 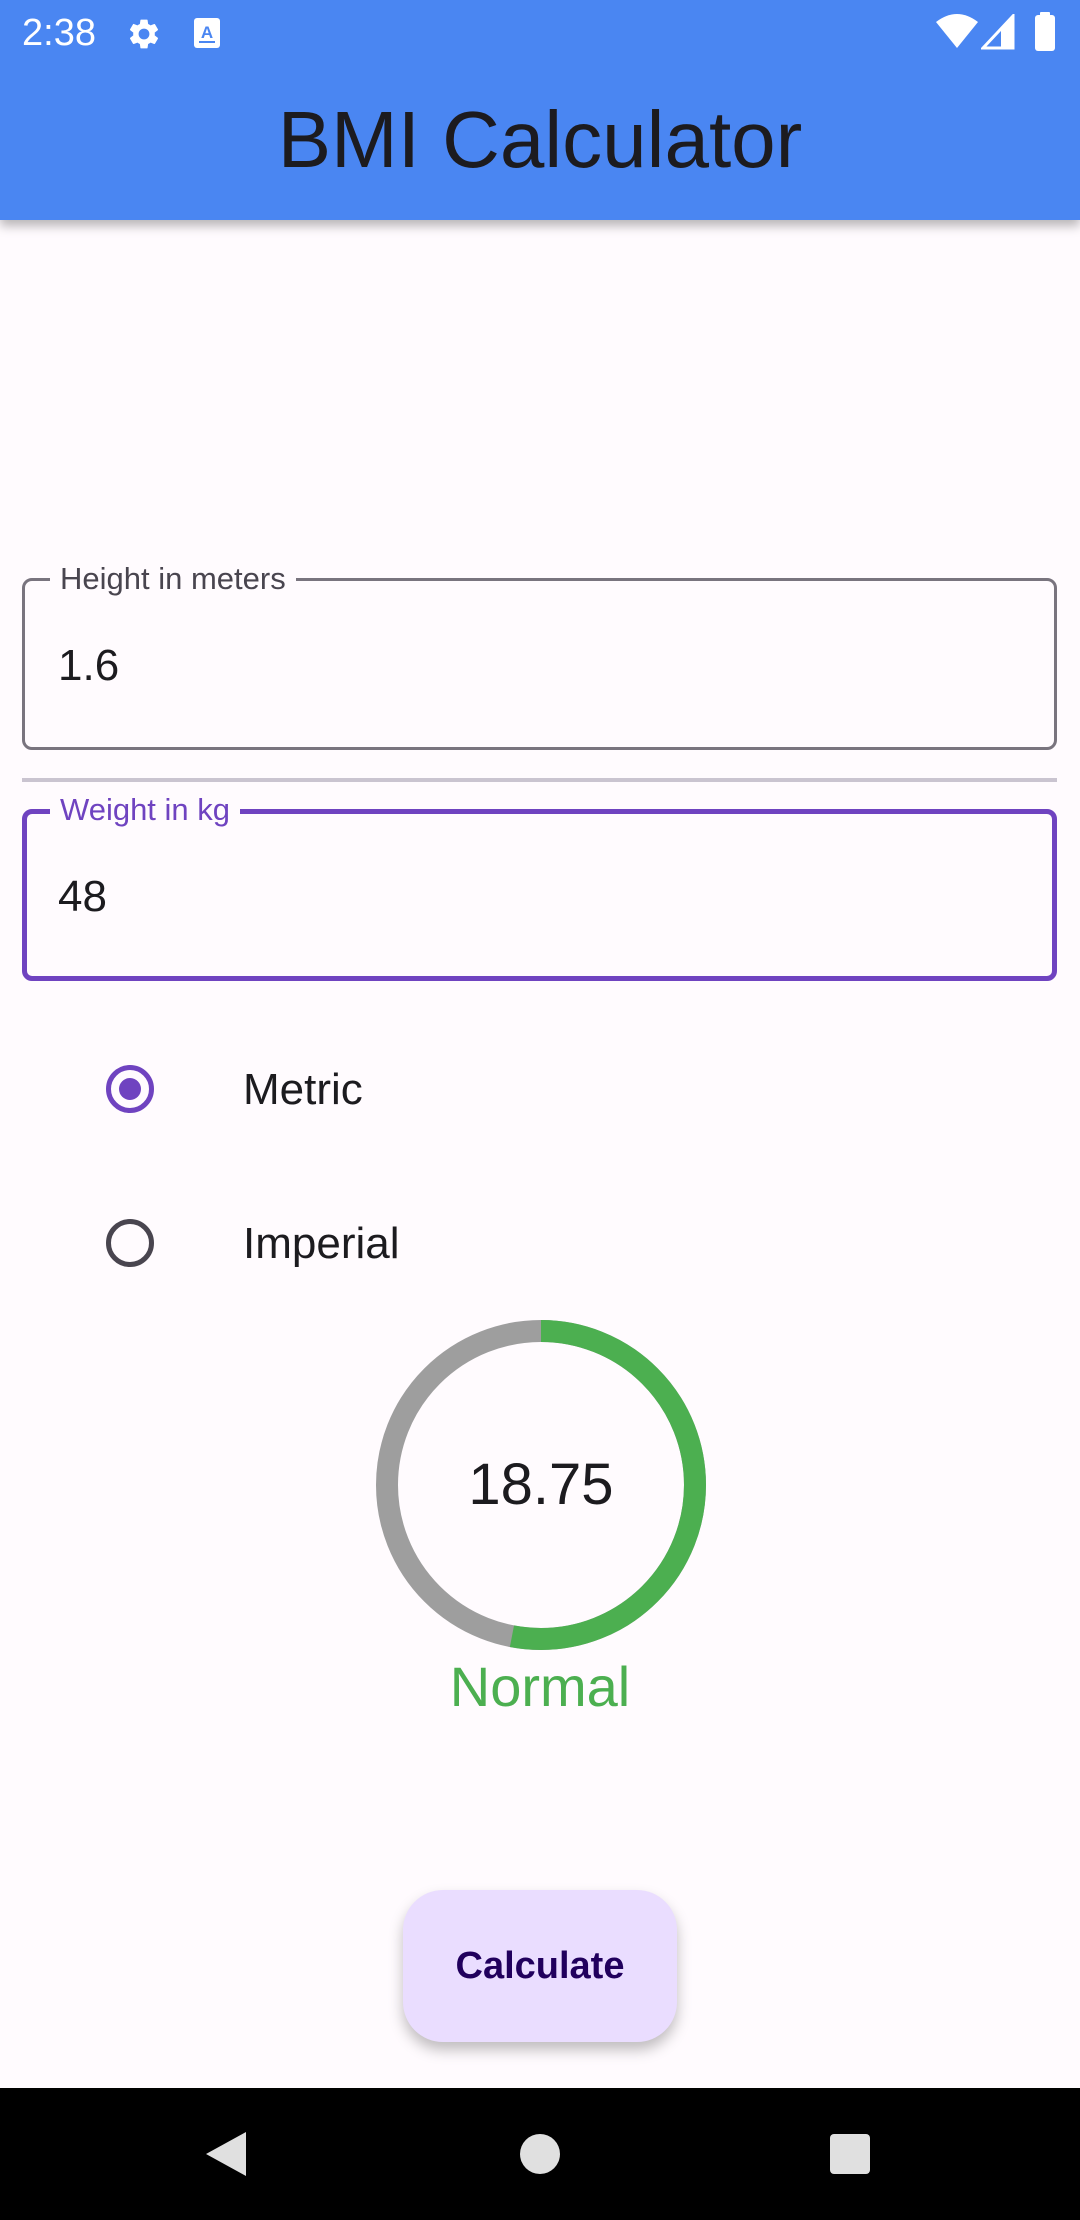 What do you see at coordinates (540, 1089) in the screenshot?
I see `radio-option-metric: Metric` at bounding box center [540, 1089].